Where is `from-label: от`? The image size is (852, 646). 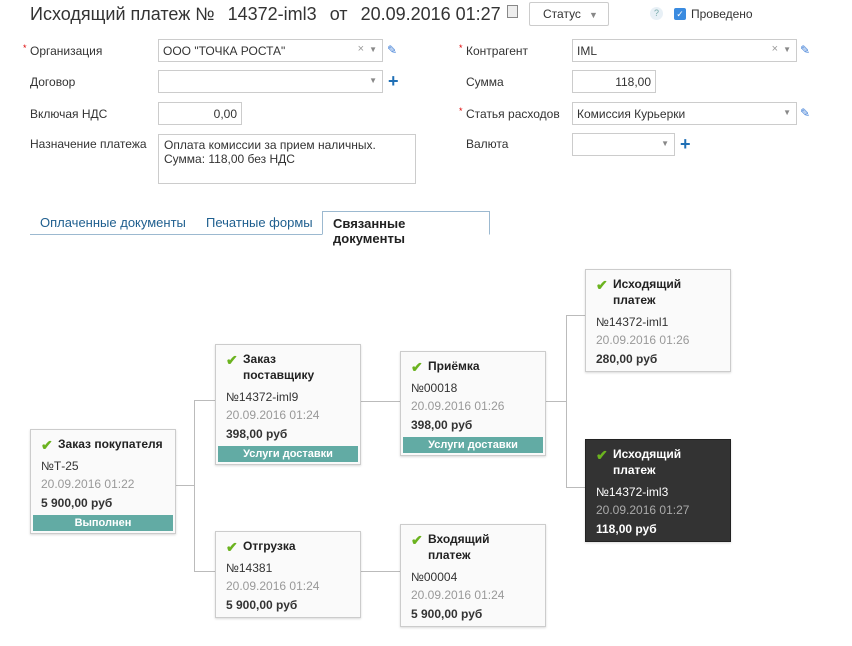 from-label: от is located at coordinates (338, 14).